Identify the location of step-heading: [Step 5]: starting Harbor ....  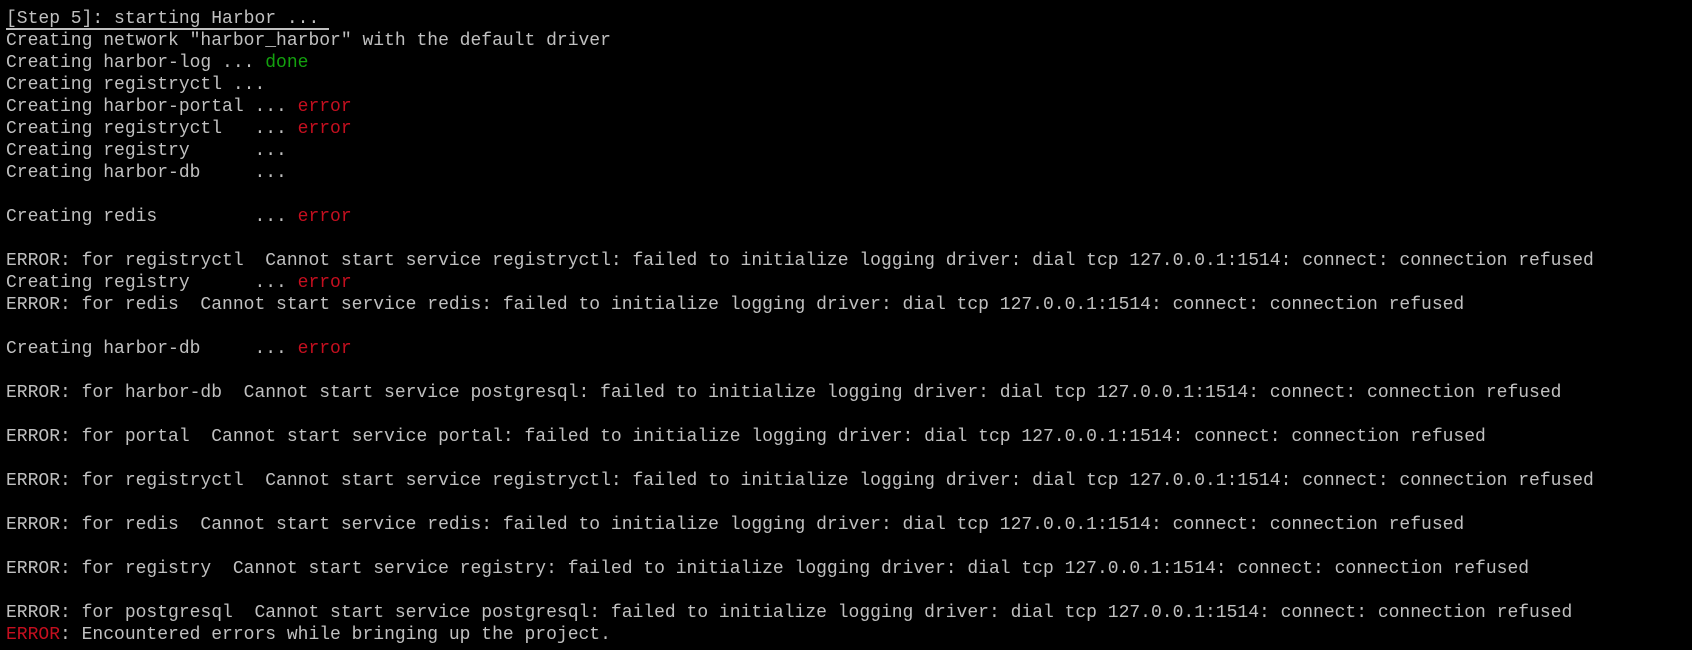
(168, 20).